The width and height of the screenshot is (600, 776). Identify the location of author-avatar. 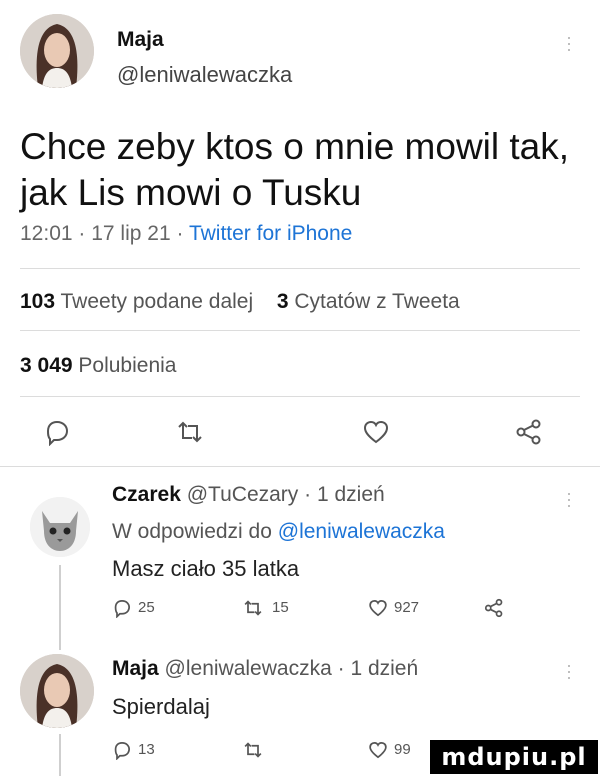
(57, 51).